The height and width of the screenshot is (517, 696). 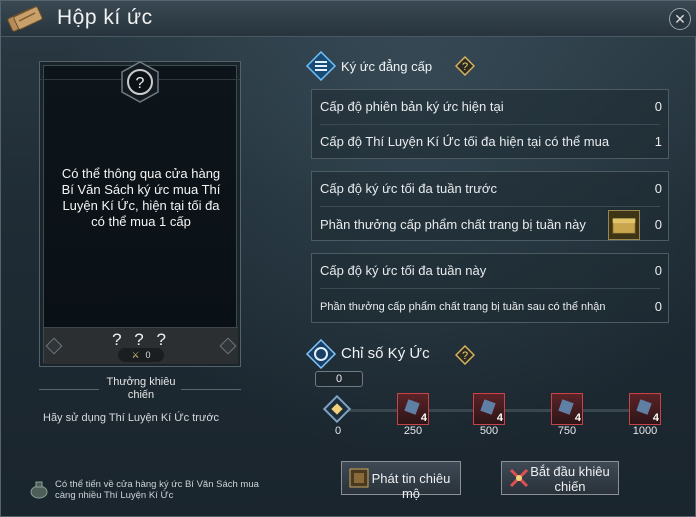 I want to click on info-value: 1, so click(x=658, y=141).